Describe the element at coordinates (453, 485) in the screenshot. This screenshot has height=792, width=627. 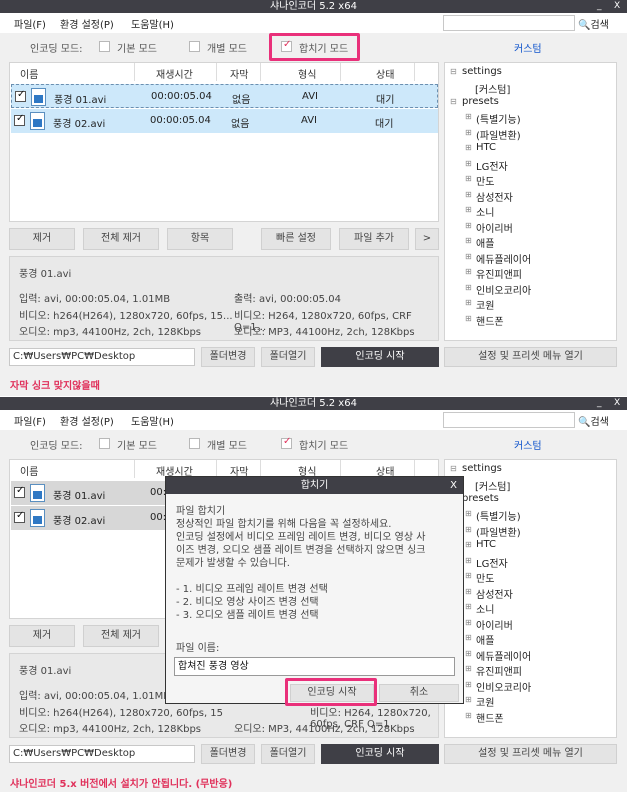
I see `dialog-close-button: X` at that location.